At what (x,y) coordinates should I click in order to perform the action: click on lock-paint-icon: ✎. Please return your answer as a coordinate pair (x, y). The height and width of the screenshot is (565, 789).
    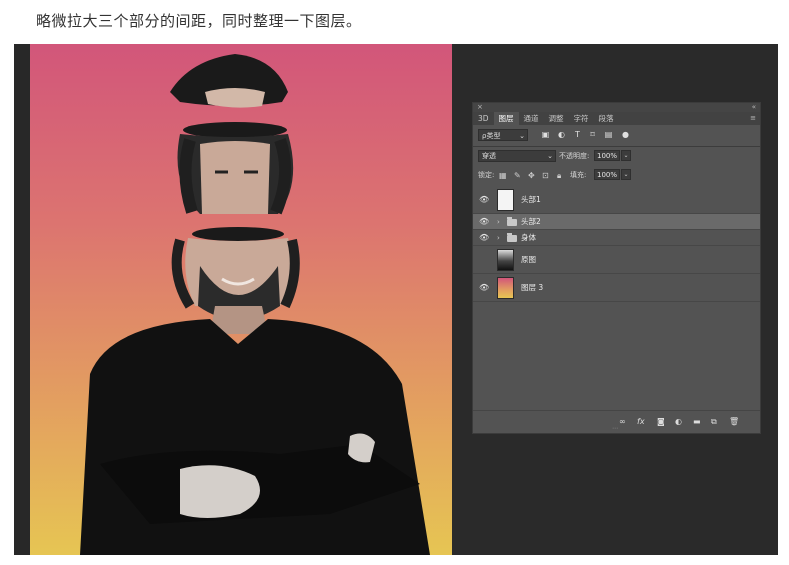
    Looking at the image, I should click on (517, 175).